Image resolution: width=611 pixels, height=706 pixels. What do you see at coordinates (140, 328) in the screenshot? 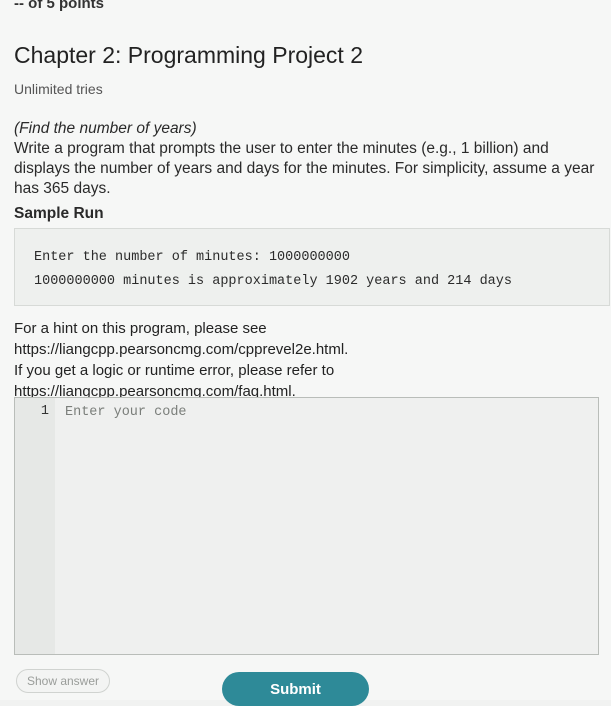
I see `hint-line: For a hint on this program, please see` at bounding box center [140, 328].